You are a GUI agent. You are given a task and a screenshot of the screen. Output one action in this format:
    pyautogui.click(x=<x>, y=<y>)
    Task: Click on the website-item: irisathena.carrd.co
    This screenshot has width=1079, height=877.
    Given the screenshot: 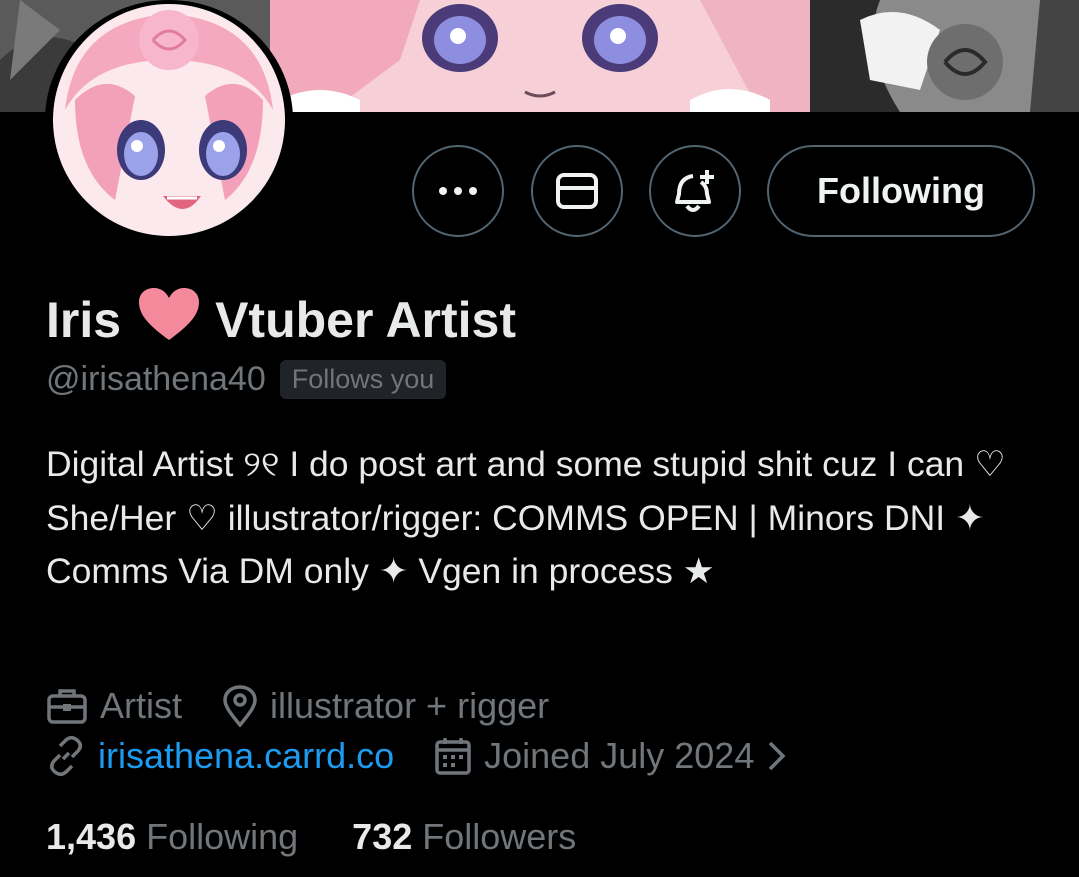 What is the action you would take?
    pyautogui.click(x=220, y=756)
    